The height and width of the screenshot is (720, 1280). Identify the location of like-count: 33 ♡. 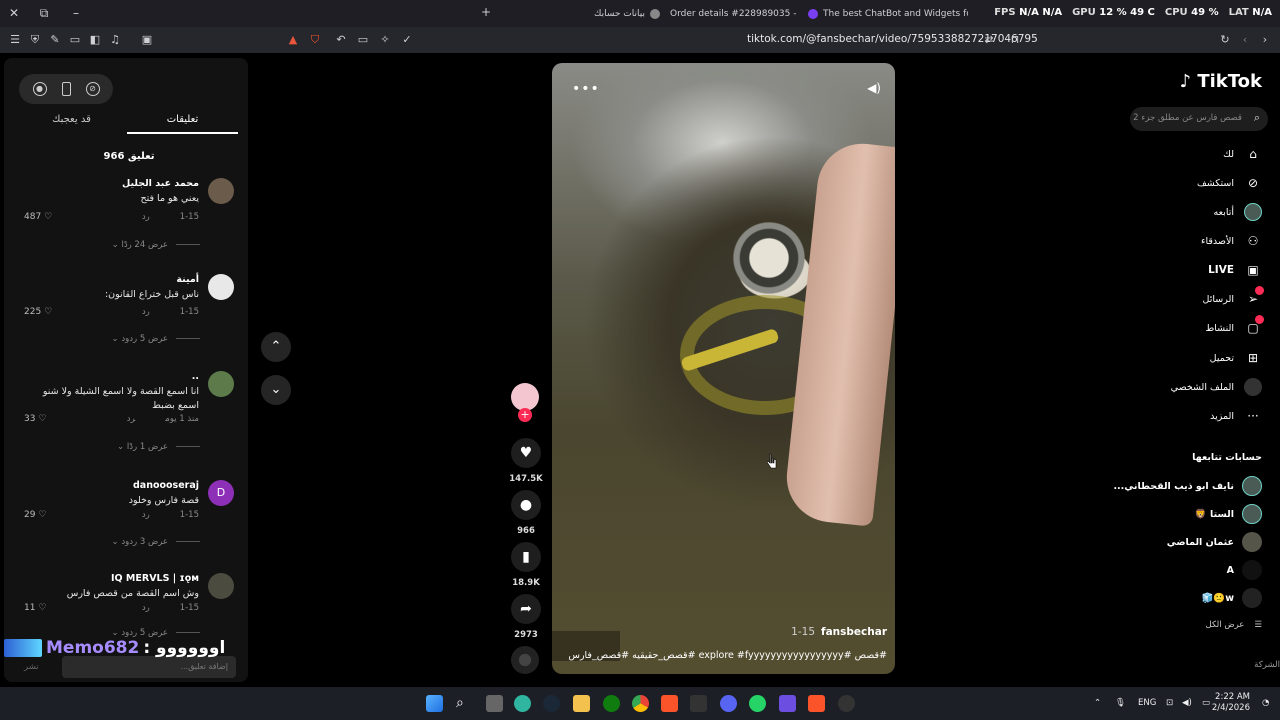
(35, 419).